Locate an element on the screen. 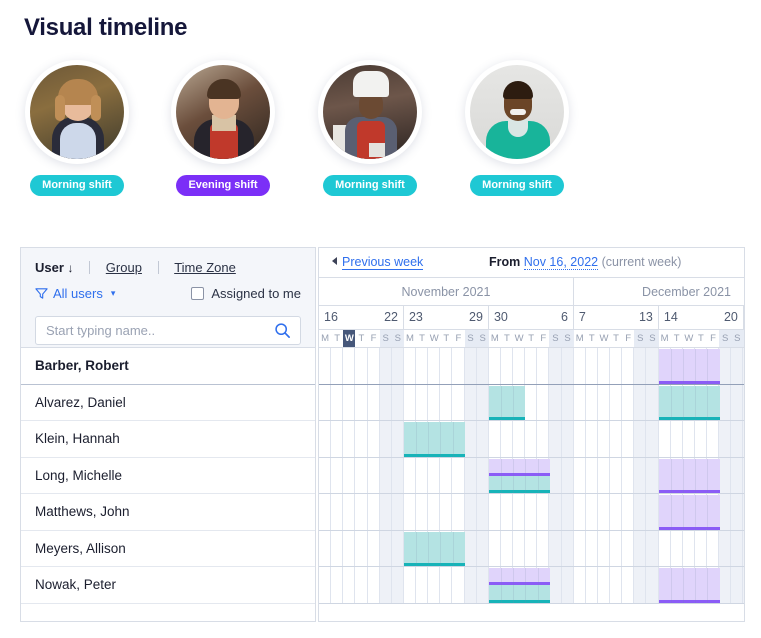  day-cell-w4-d3: T is located at coordinates (701, 338).